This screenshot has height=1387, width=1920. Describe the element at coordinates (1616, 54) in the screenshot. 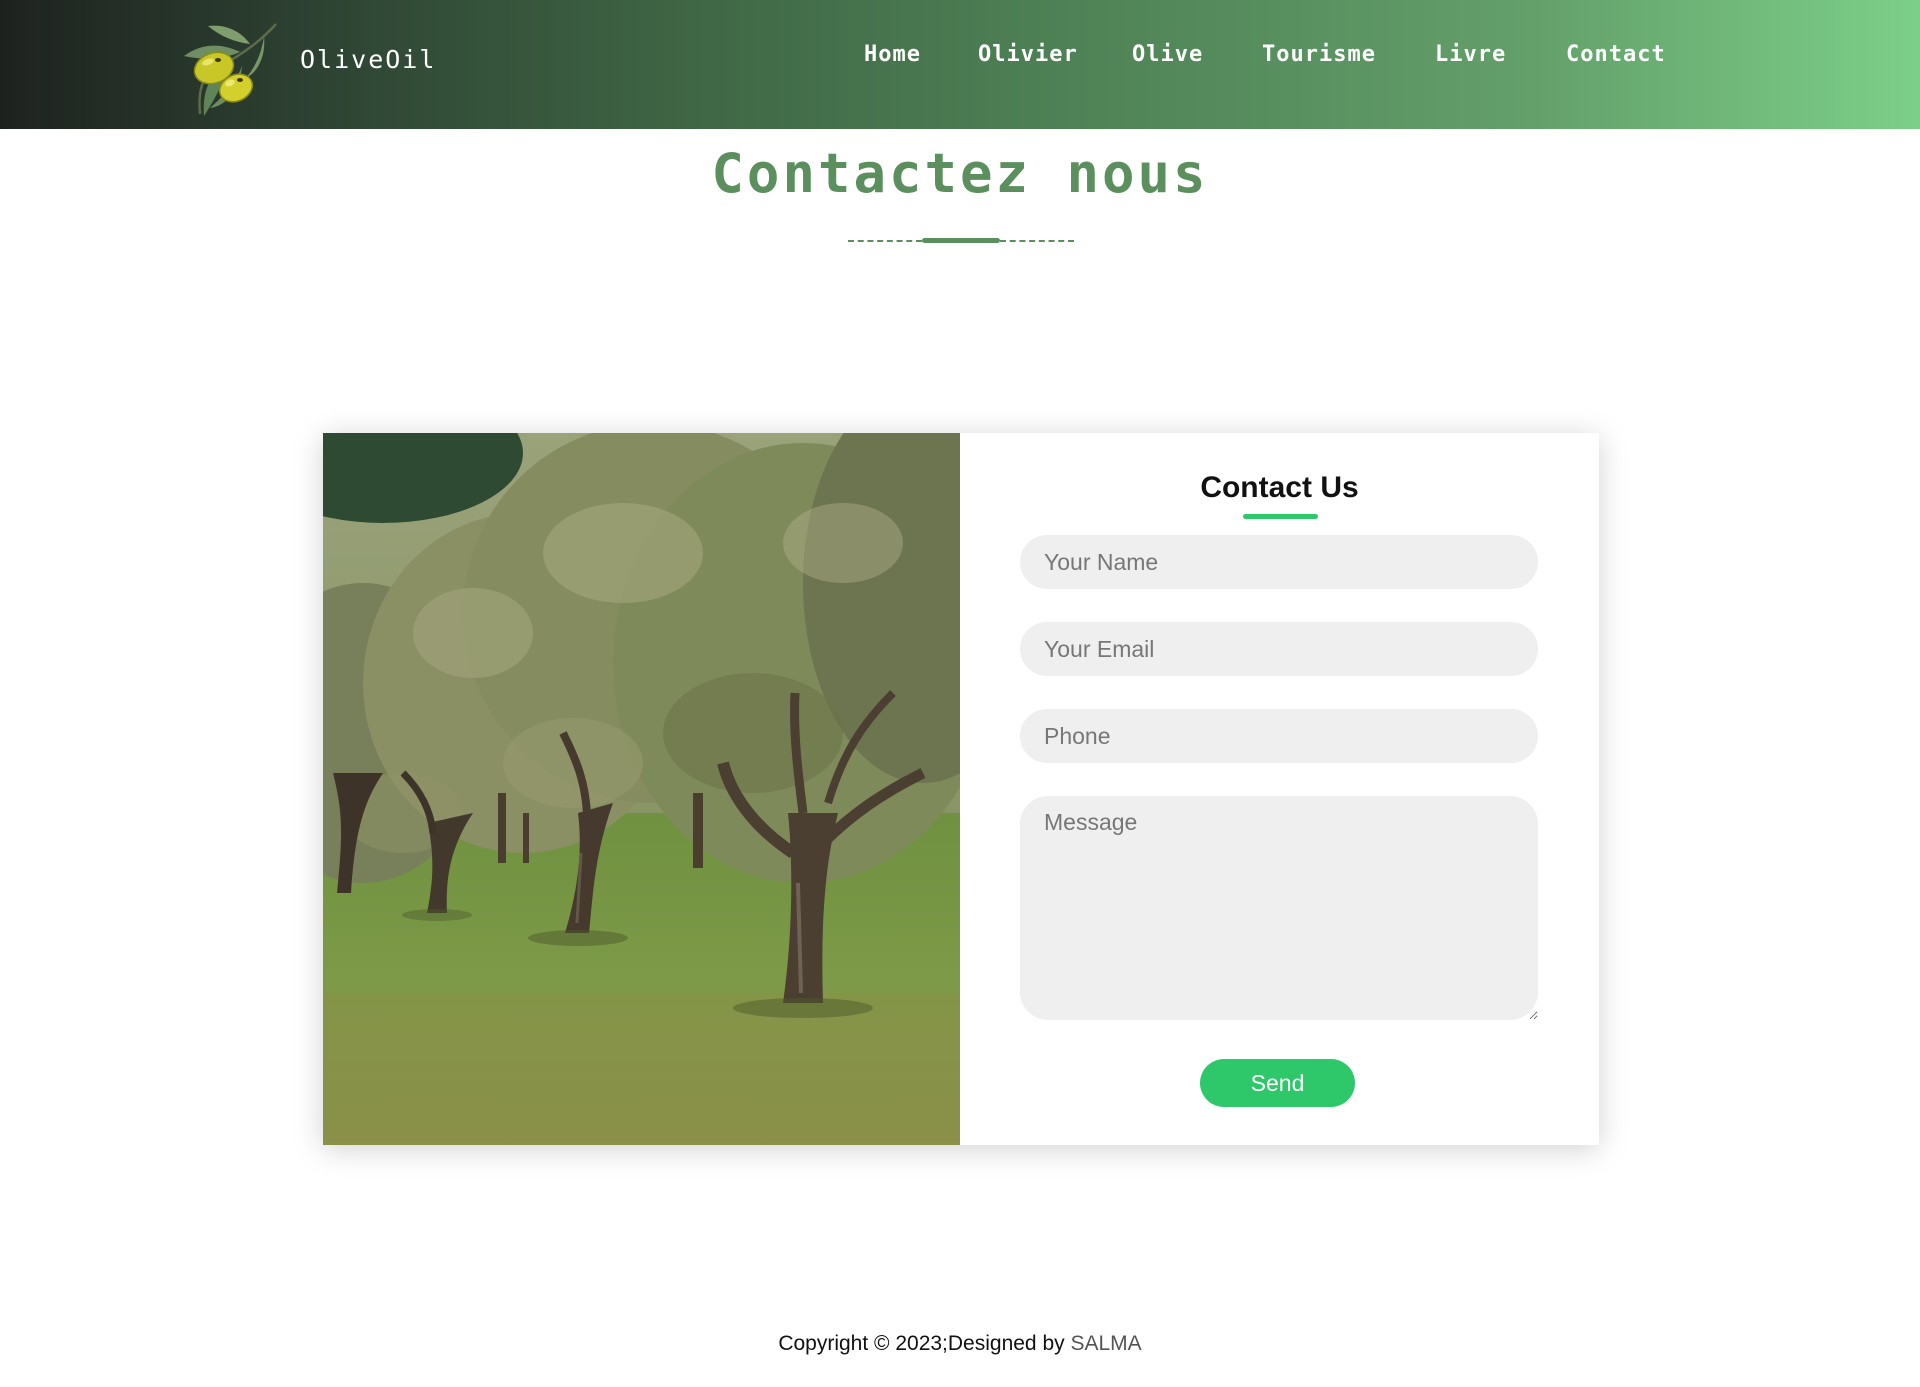

I see `nav-contact: Contact` at that location.